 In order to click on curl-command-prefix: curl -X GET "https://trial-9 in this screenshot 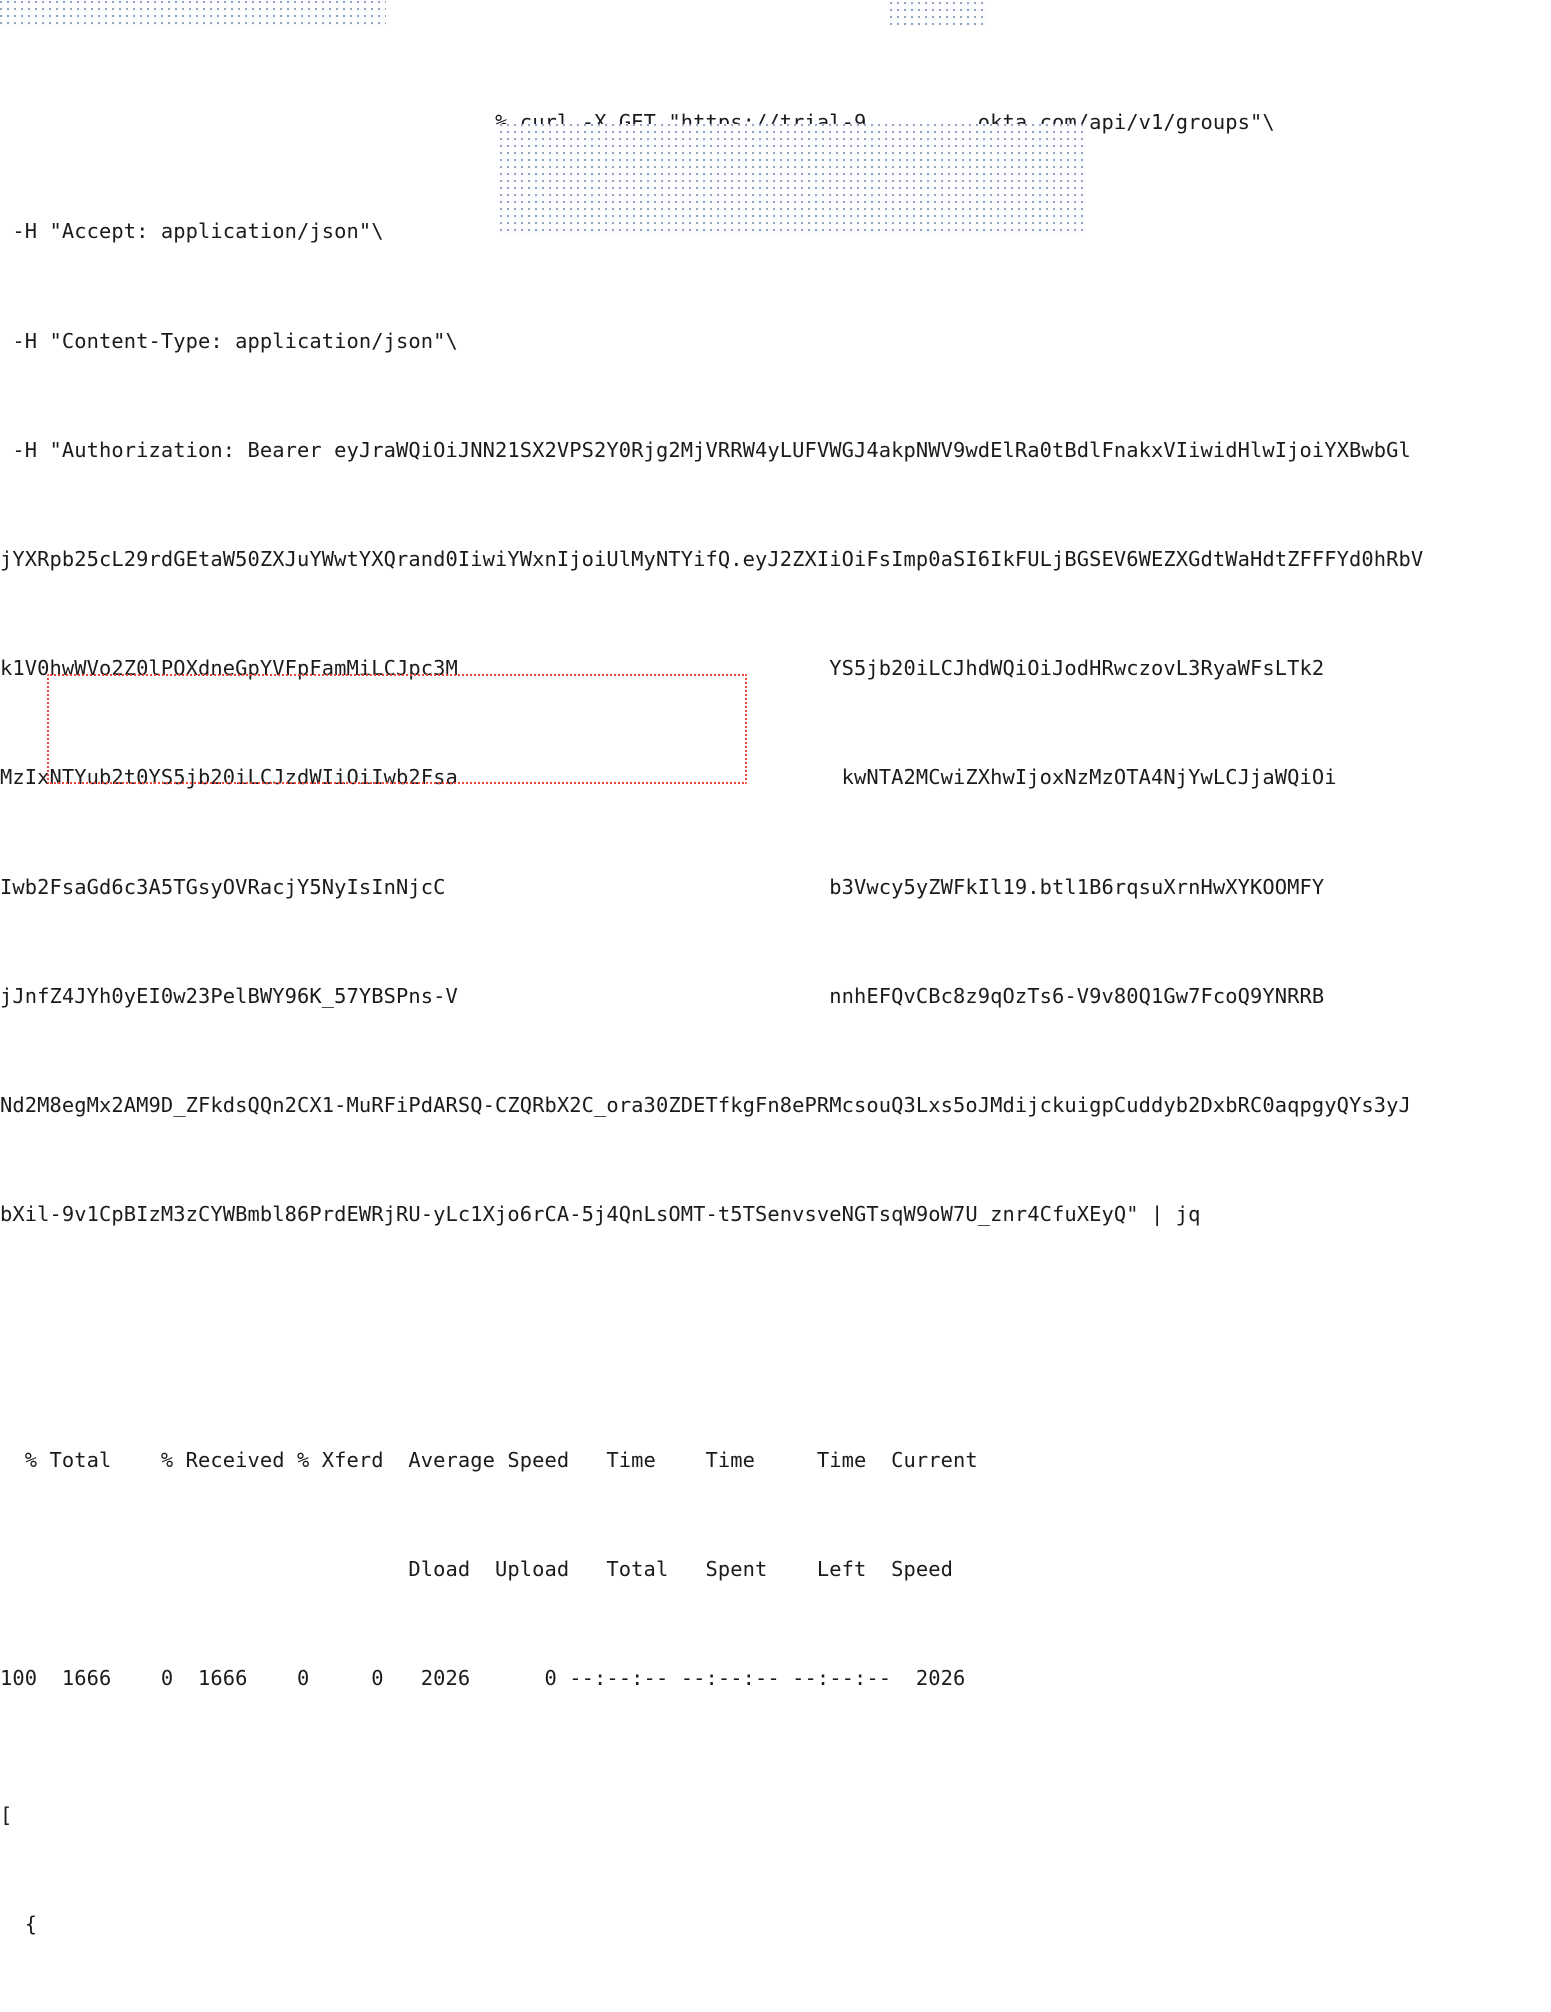, I will do `click(687, 122)`.